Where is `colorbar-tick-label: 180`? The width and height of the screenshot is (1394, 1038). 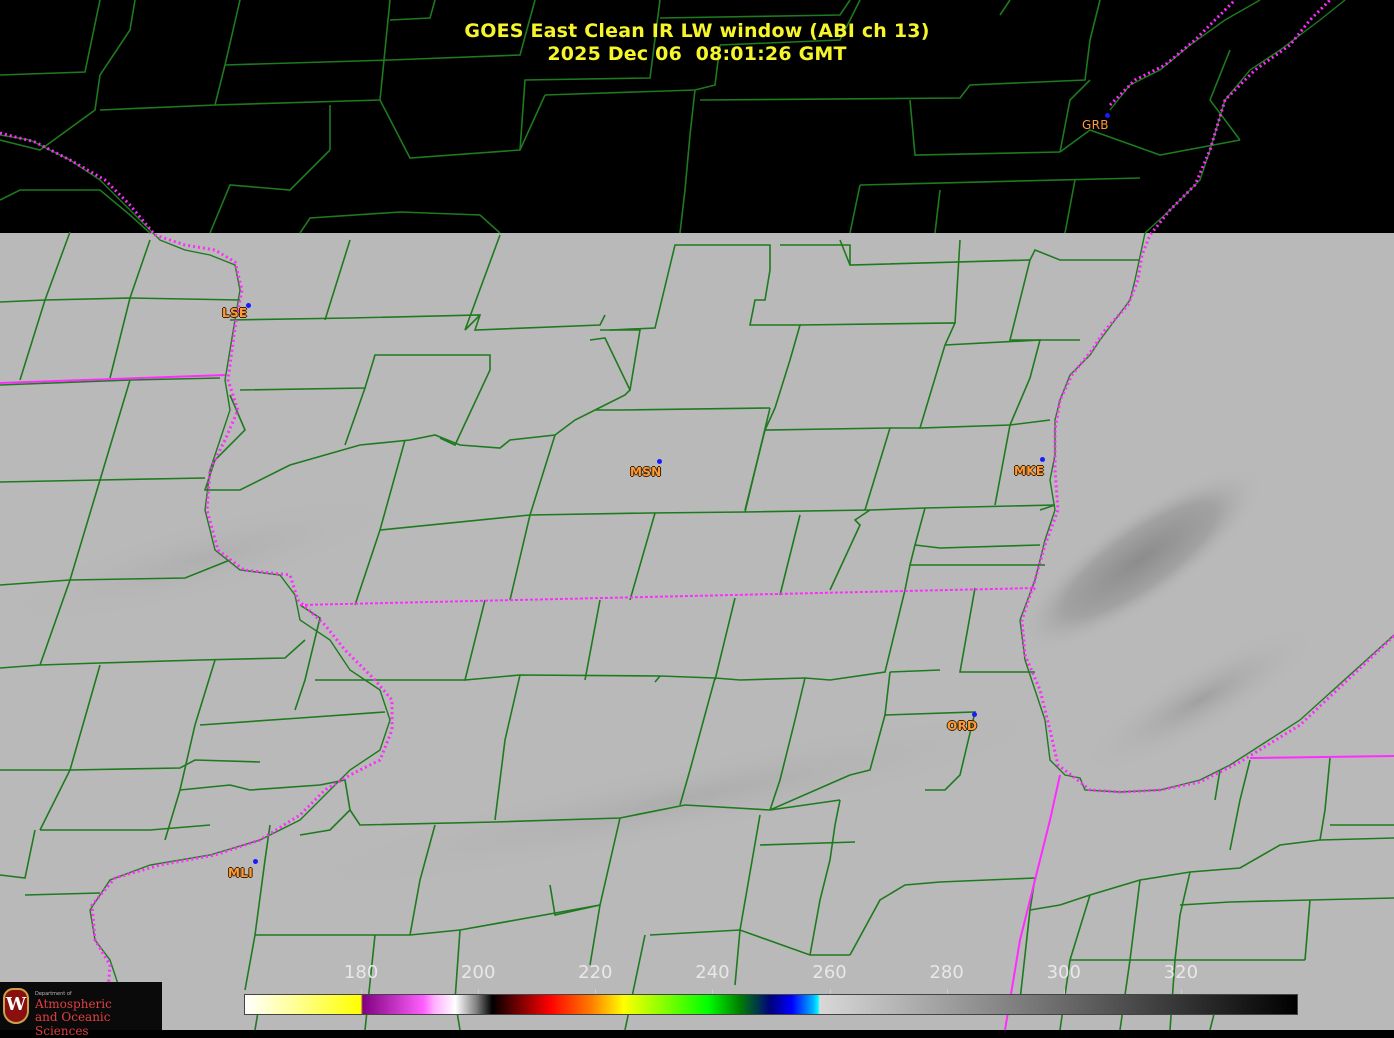 colorbar-tick-label: 180 is located at coordinates (361, 972).